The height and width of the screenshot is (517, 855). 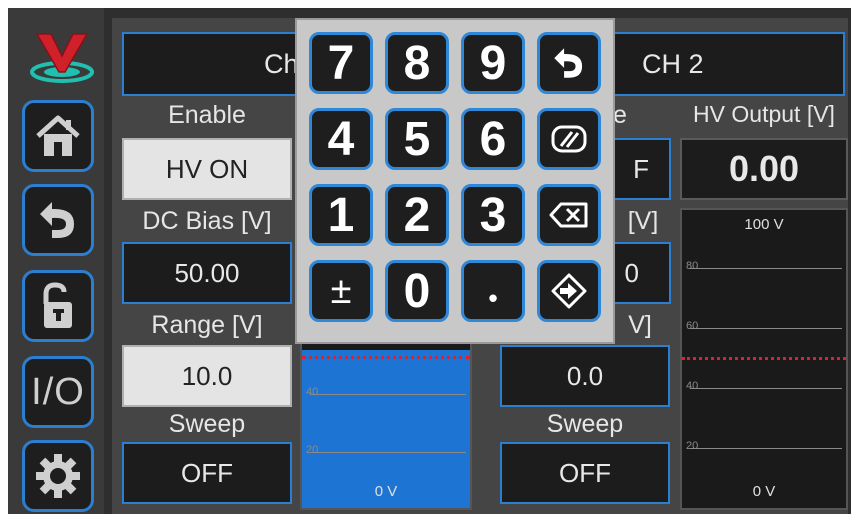 I want to click on ch2-gauge-top-label: 100 V, so click(x=764, y=224).